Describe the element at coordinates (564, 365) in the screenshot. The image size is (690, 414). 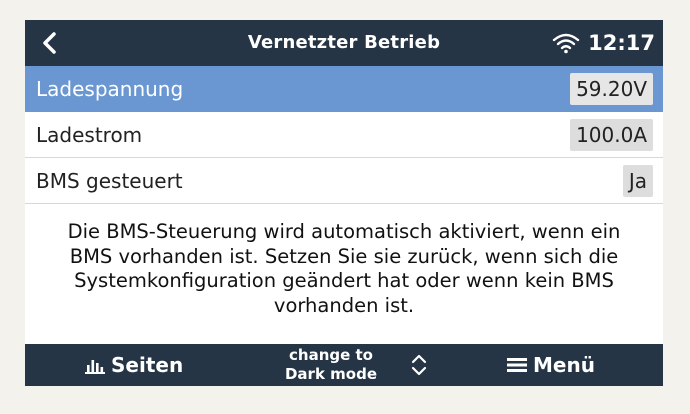
I see `menu-label: Menü` at that location.